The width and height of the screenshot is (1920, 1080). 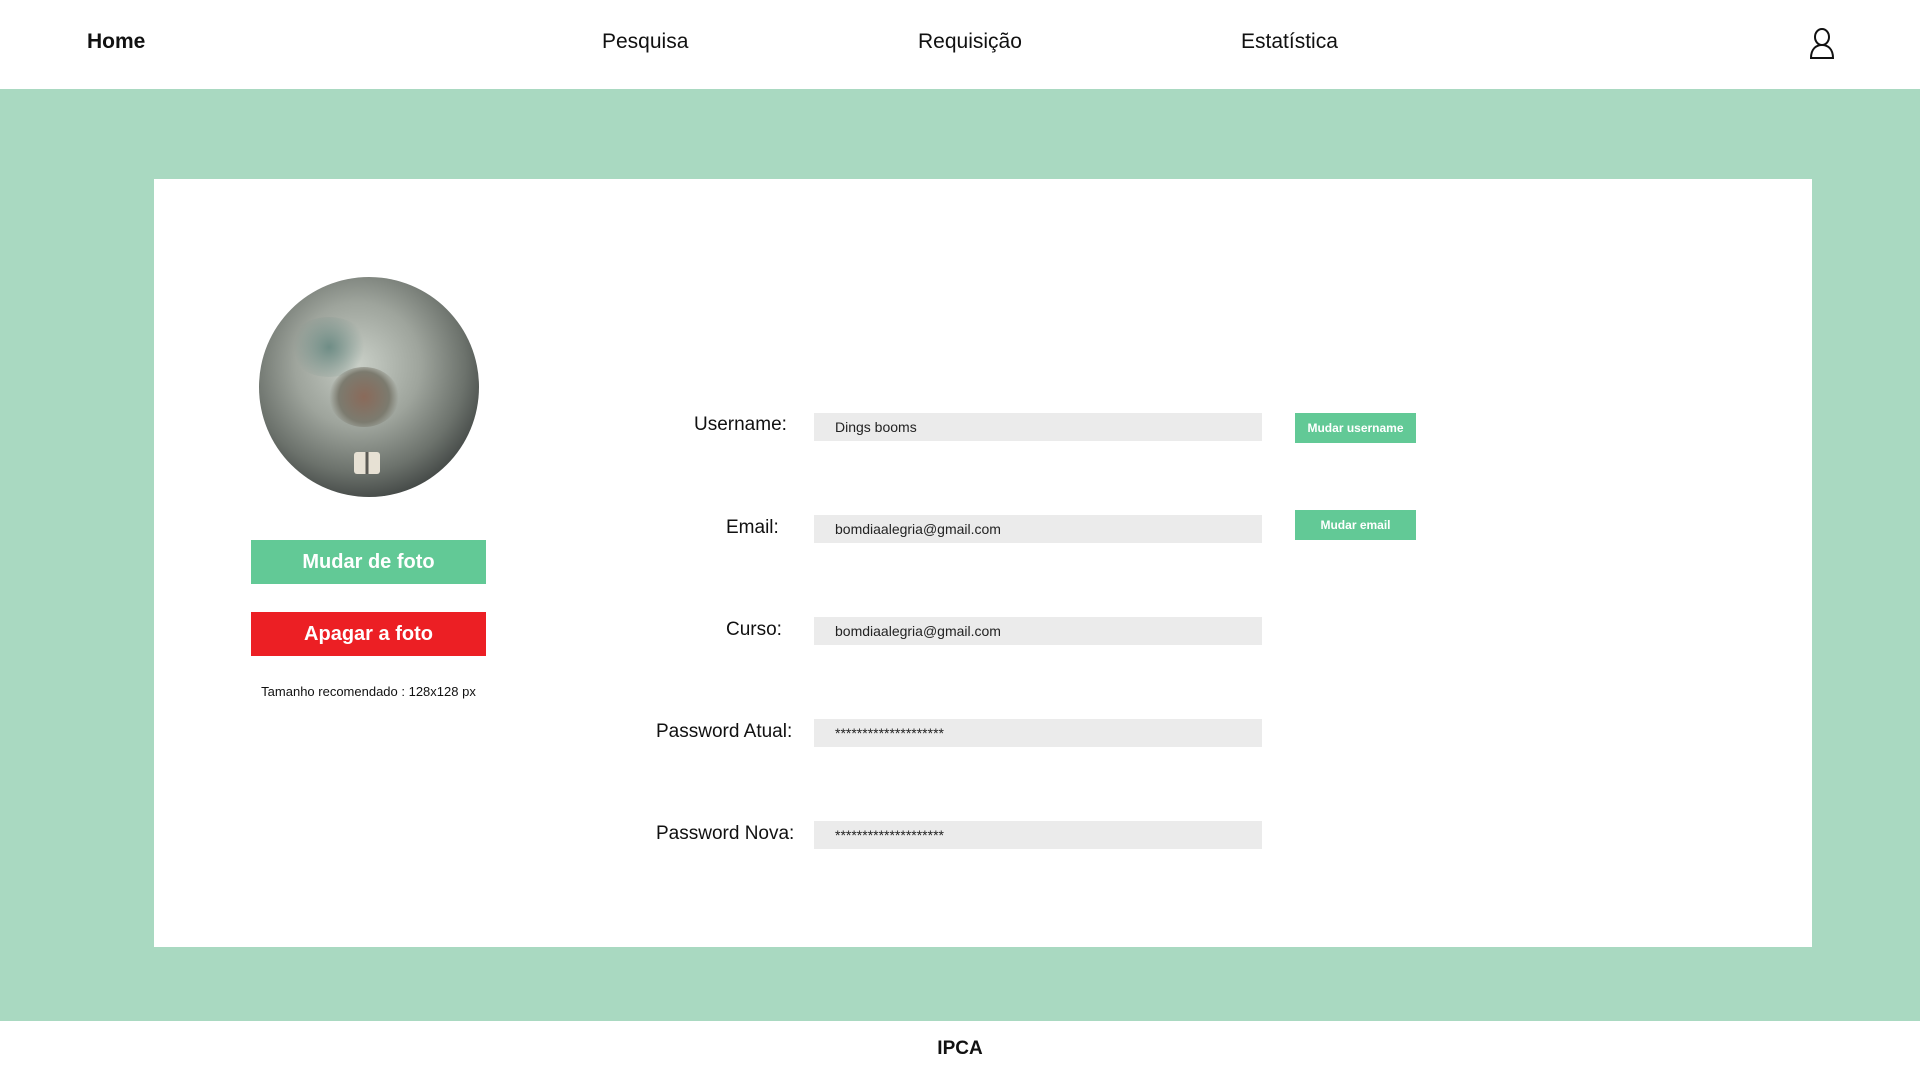 What do you see at coordinates (724, 731) in the screenshot?
I see `password-atual-label: Password Atual:` at bounding box center [724, 731].